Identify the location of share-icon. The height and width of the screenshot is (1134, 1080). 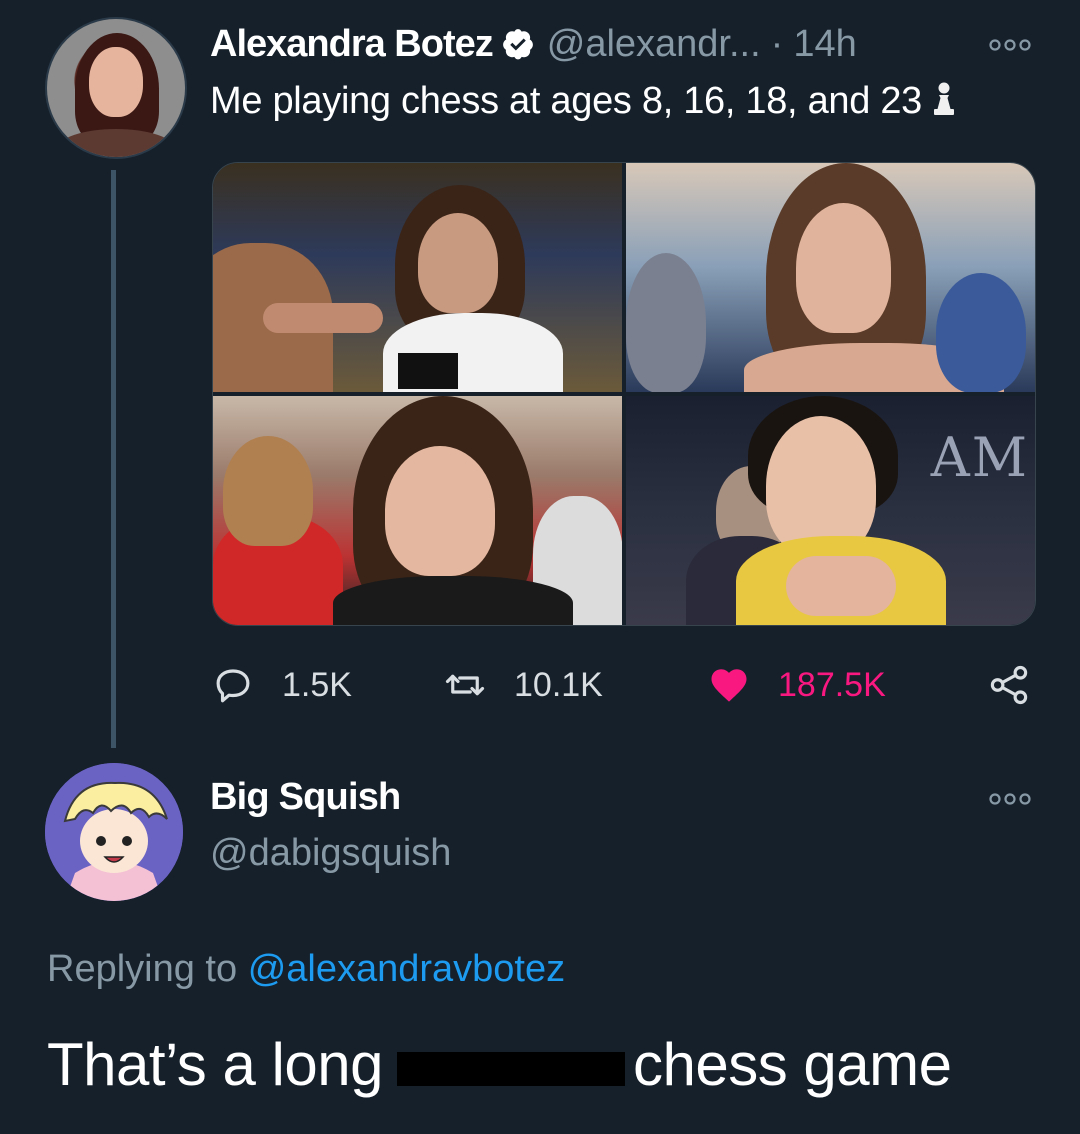
(1009, 685).